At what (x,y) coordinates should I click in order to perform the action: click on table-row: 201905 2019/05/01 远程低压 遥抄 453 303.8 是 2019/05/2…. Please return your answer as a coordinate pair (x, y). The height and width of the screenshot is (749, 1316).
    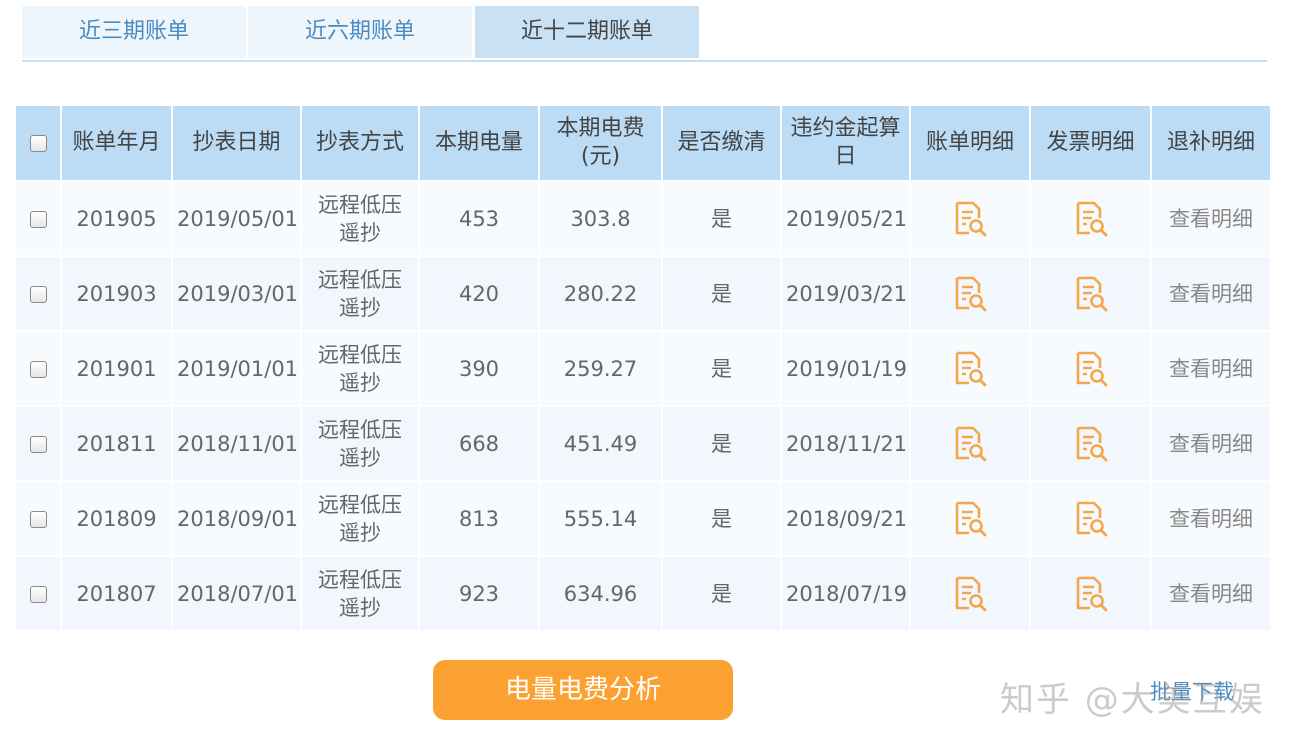
    Looking at the image, I should click on (644, 218).